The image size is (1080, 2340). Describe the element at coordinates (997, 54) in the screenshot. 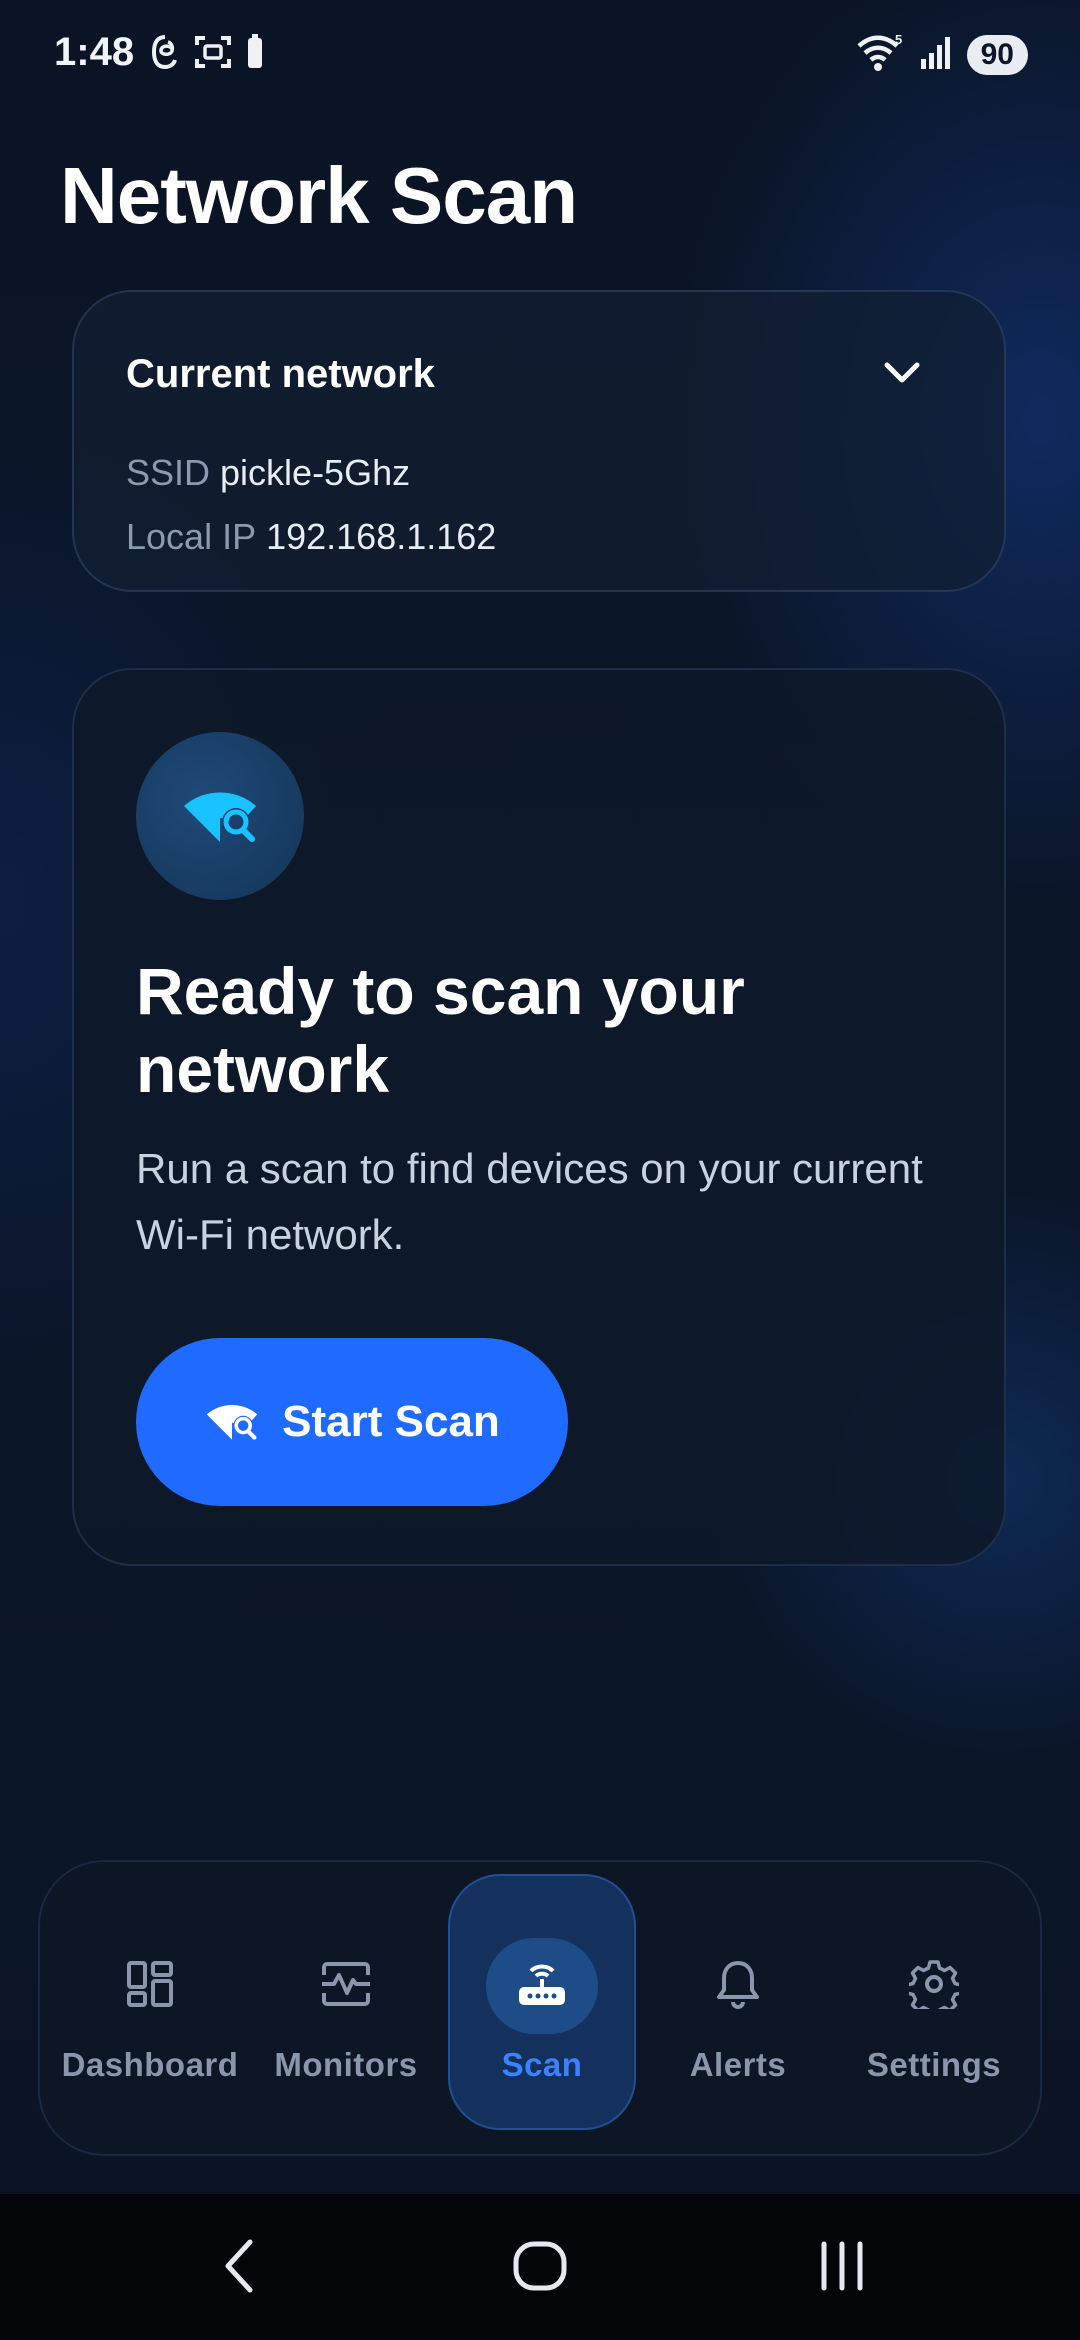

I see `battery-level: 90` at that location.